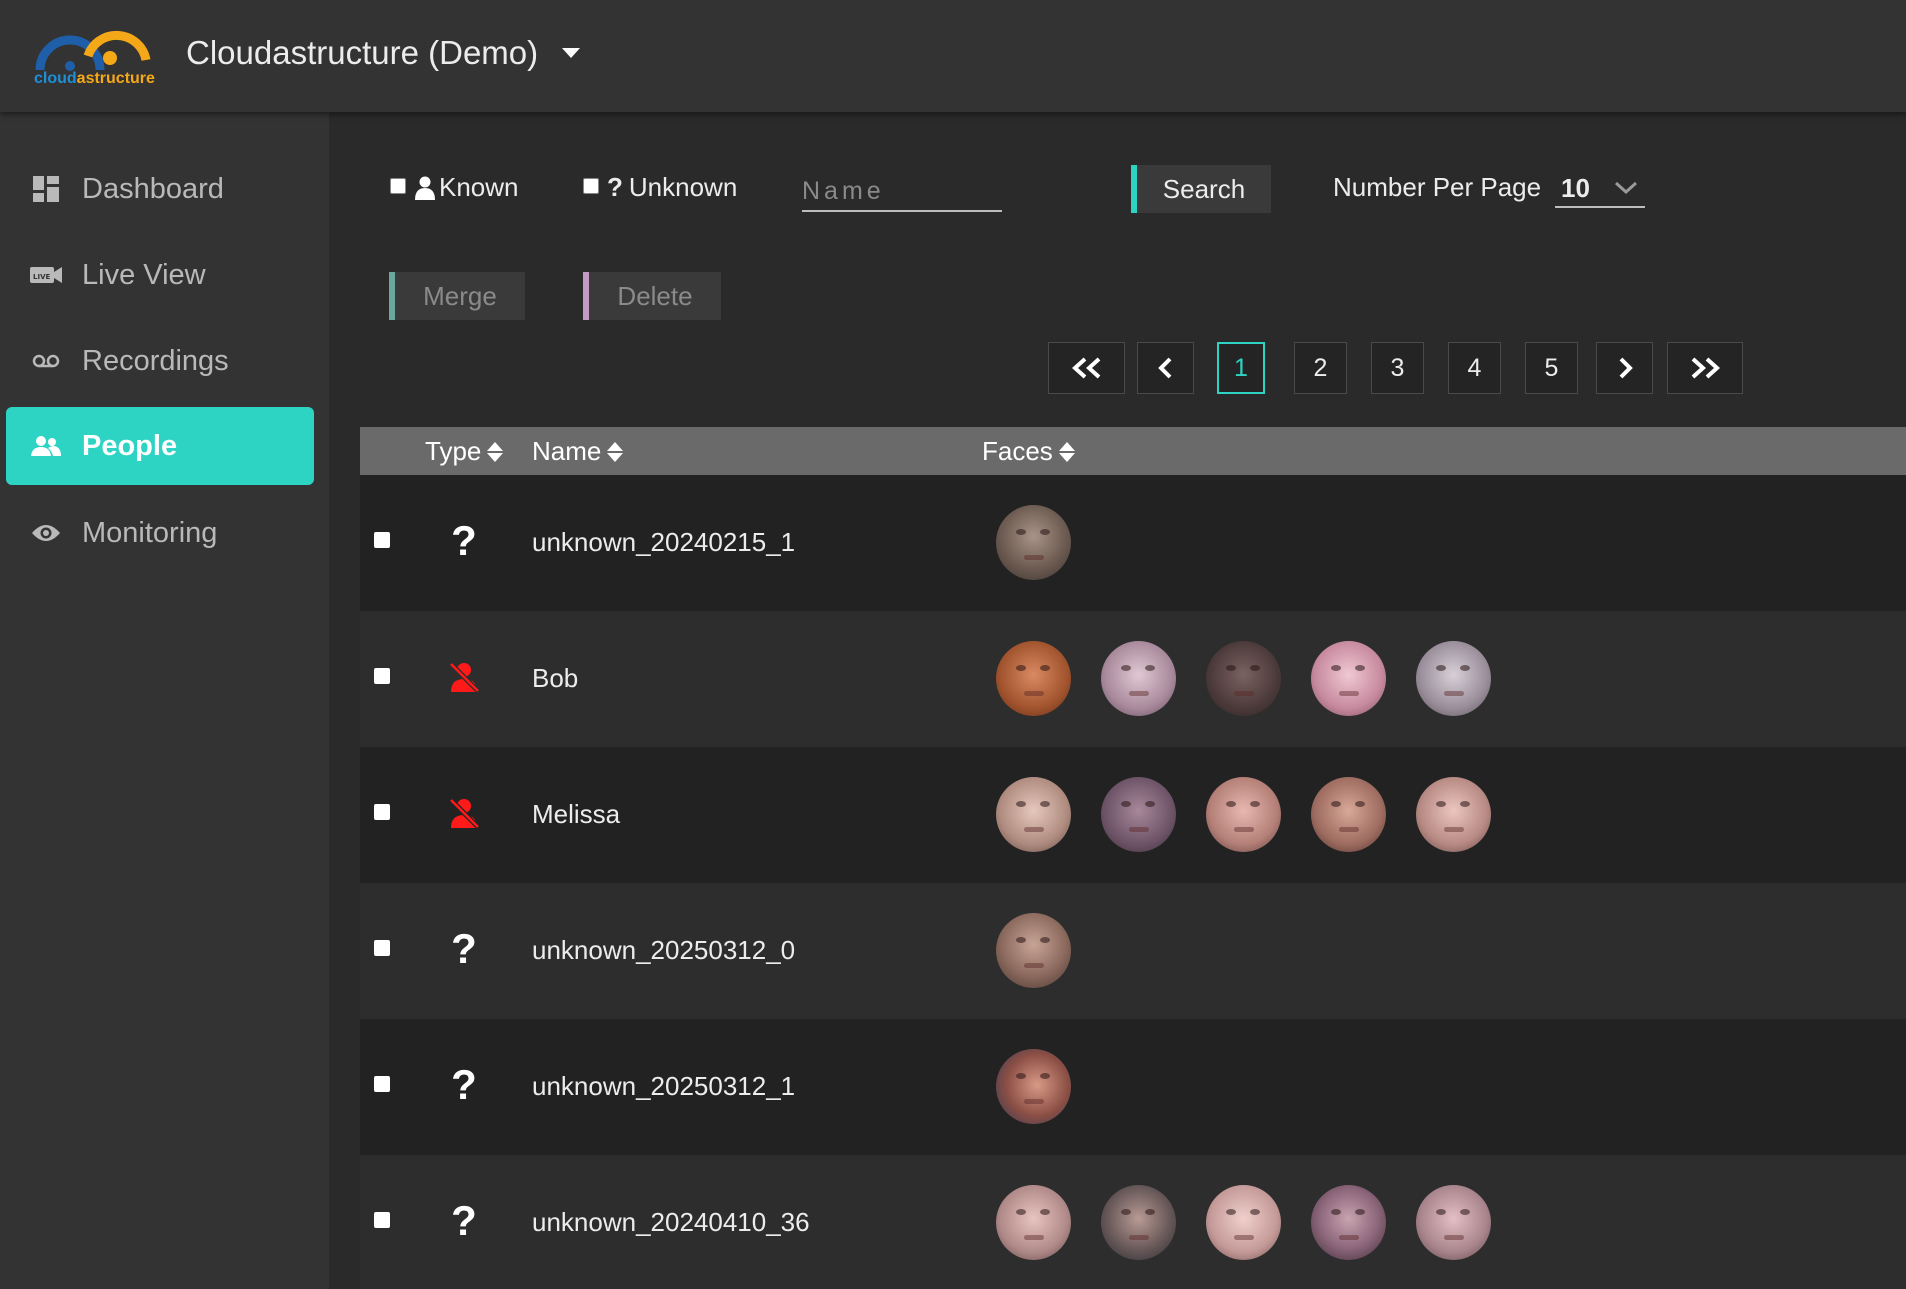  I want to click on organization-title: Cloudastructure (Demo), so click(362, 53).